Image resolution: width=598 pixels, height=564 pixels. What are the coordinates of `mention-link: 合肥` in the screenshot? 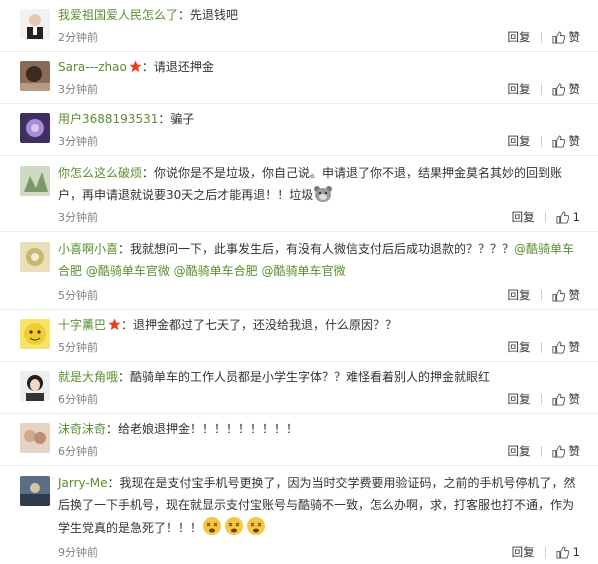 It's located at (72, 271).